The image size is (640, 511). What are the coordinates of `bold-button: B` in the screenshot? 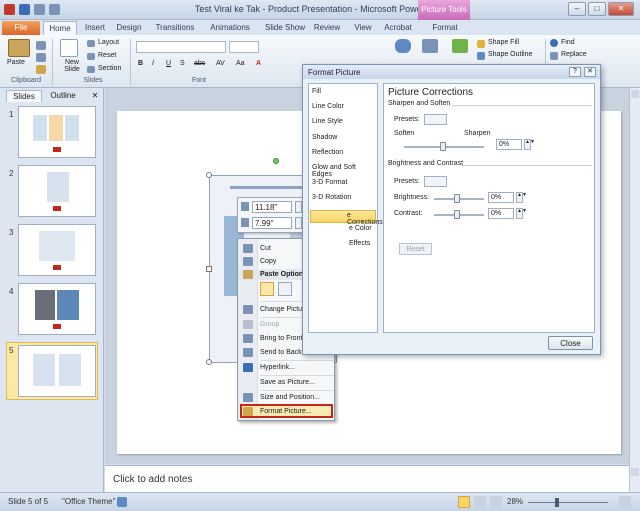 It's located at (140, 63).